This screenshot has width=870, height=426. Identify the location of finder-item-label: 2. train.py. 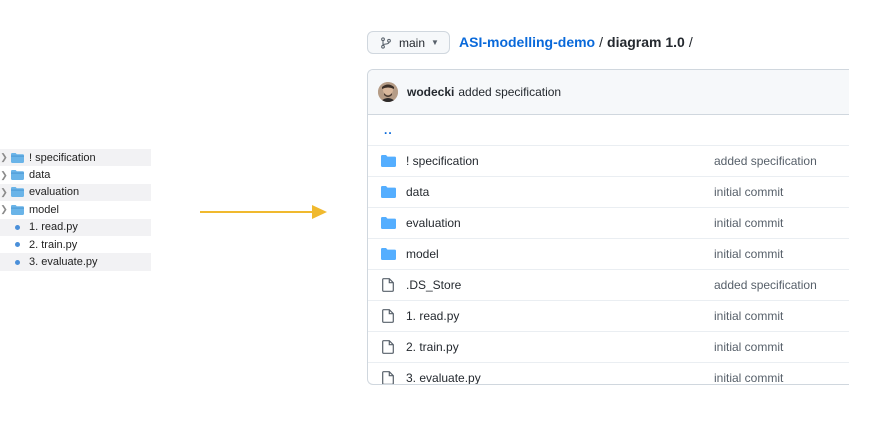
(53, 244).